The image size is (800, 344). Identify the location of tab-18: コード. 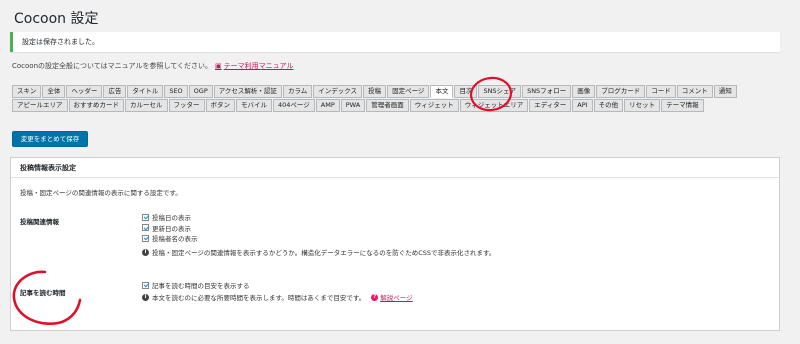
(661, 91).